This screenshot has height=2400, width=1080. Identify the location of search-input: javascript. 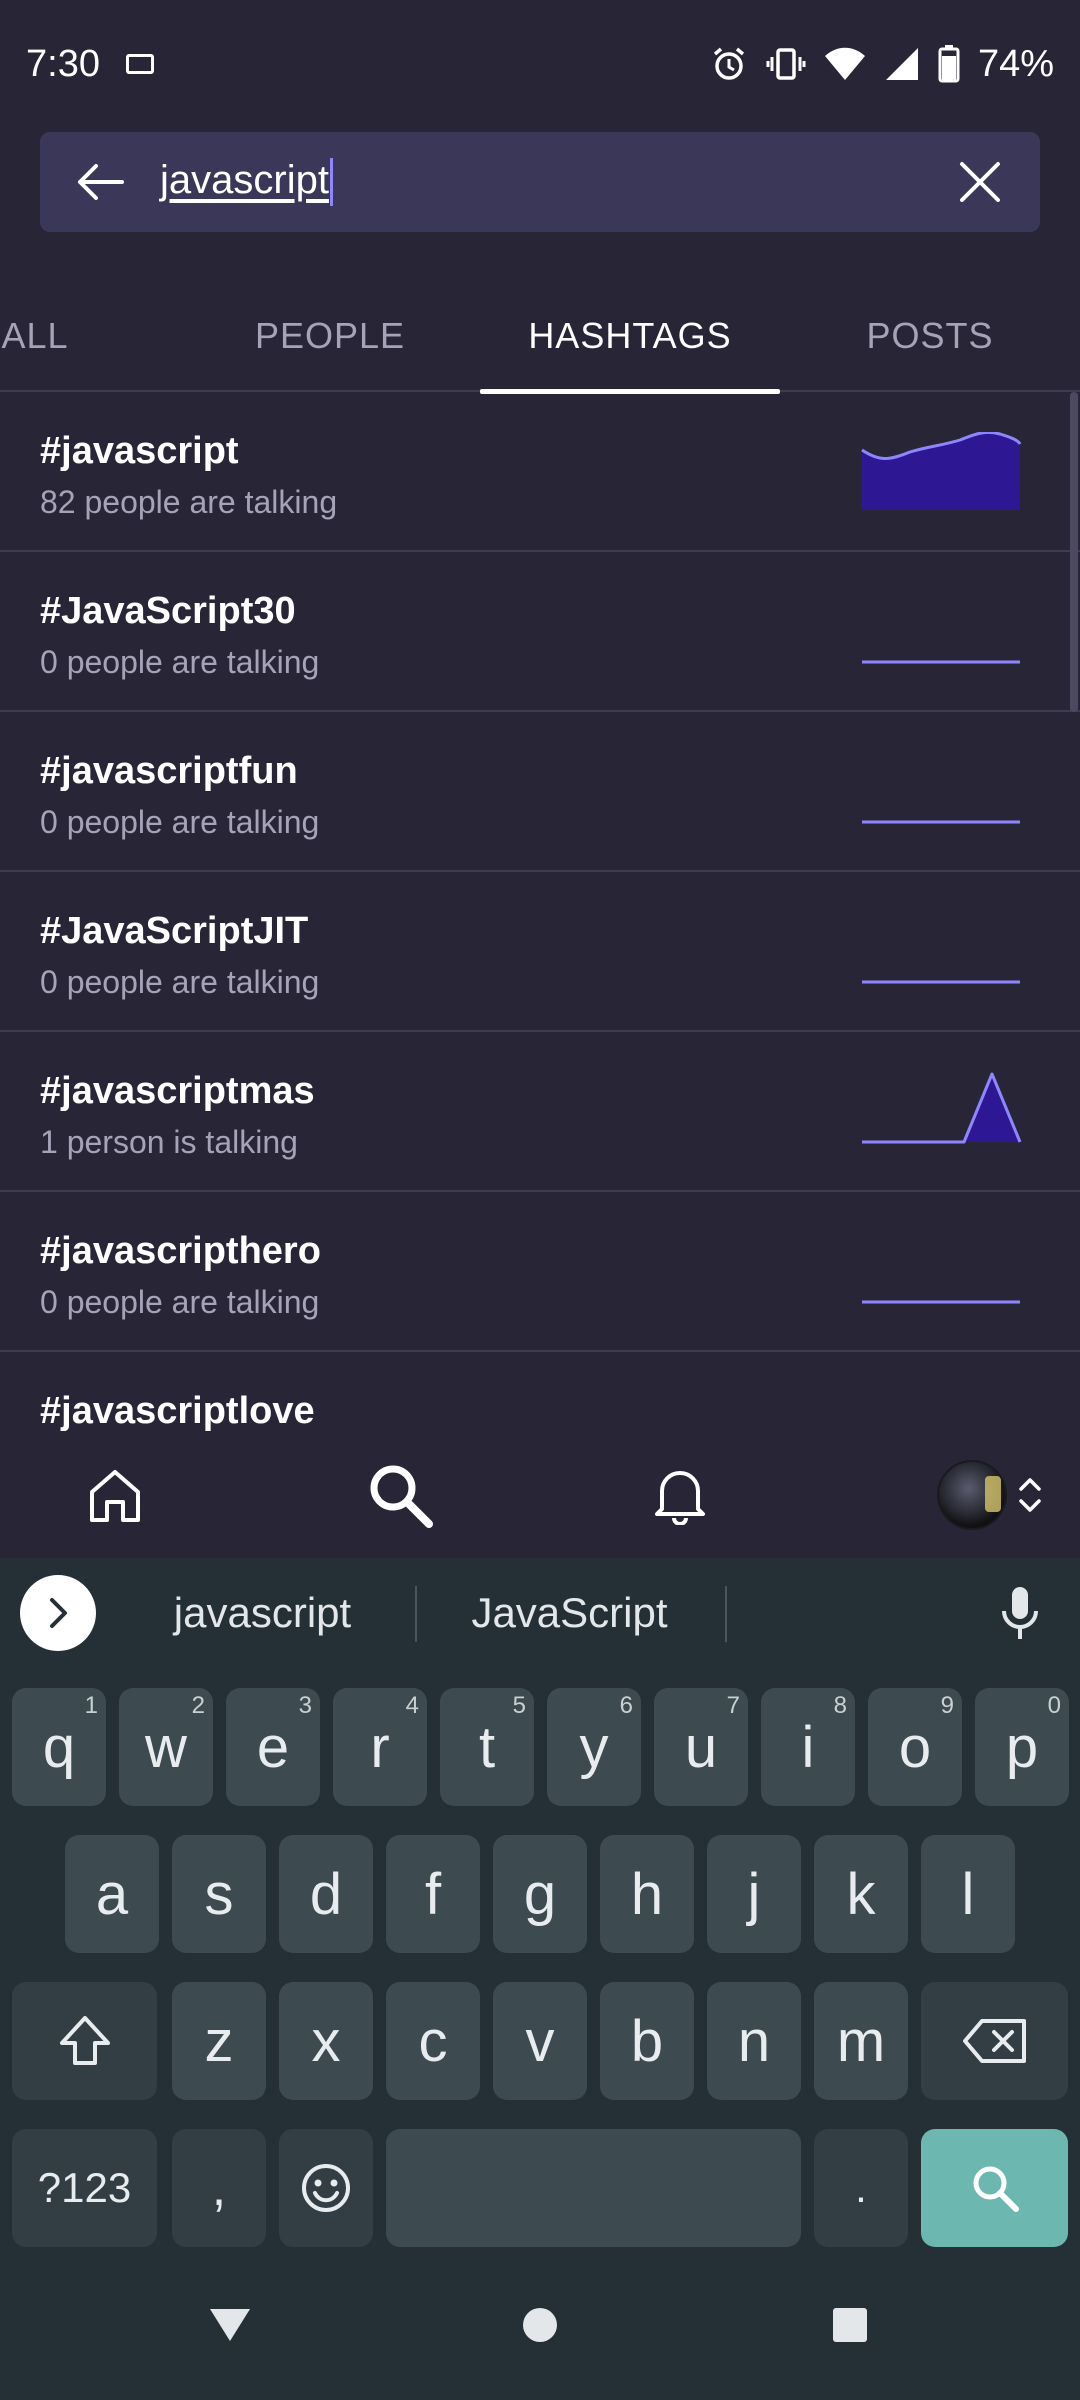
(540, 182).